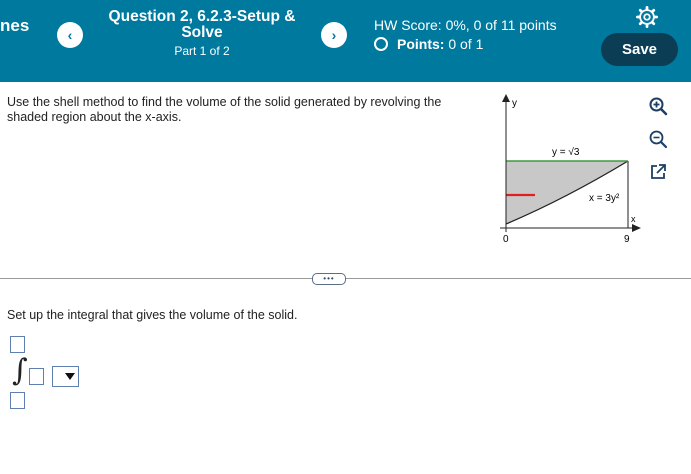 The height and width of the screenshot is (474, 691). What do you see at coordinates (202, 24) in the screenshot?
I see `question-title: Question 2, 6.2.3-Setup & Solve` at bounding box center [202, 24].